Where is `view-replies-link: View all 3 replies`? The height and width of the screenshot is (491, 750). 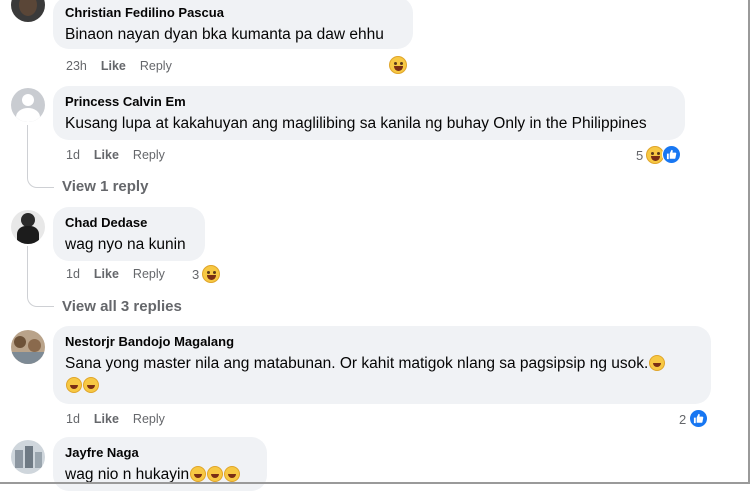
view-replies-link: View all 3 replies is located at coordinates (122, 306).